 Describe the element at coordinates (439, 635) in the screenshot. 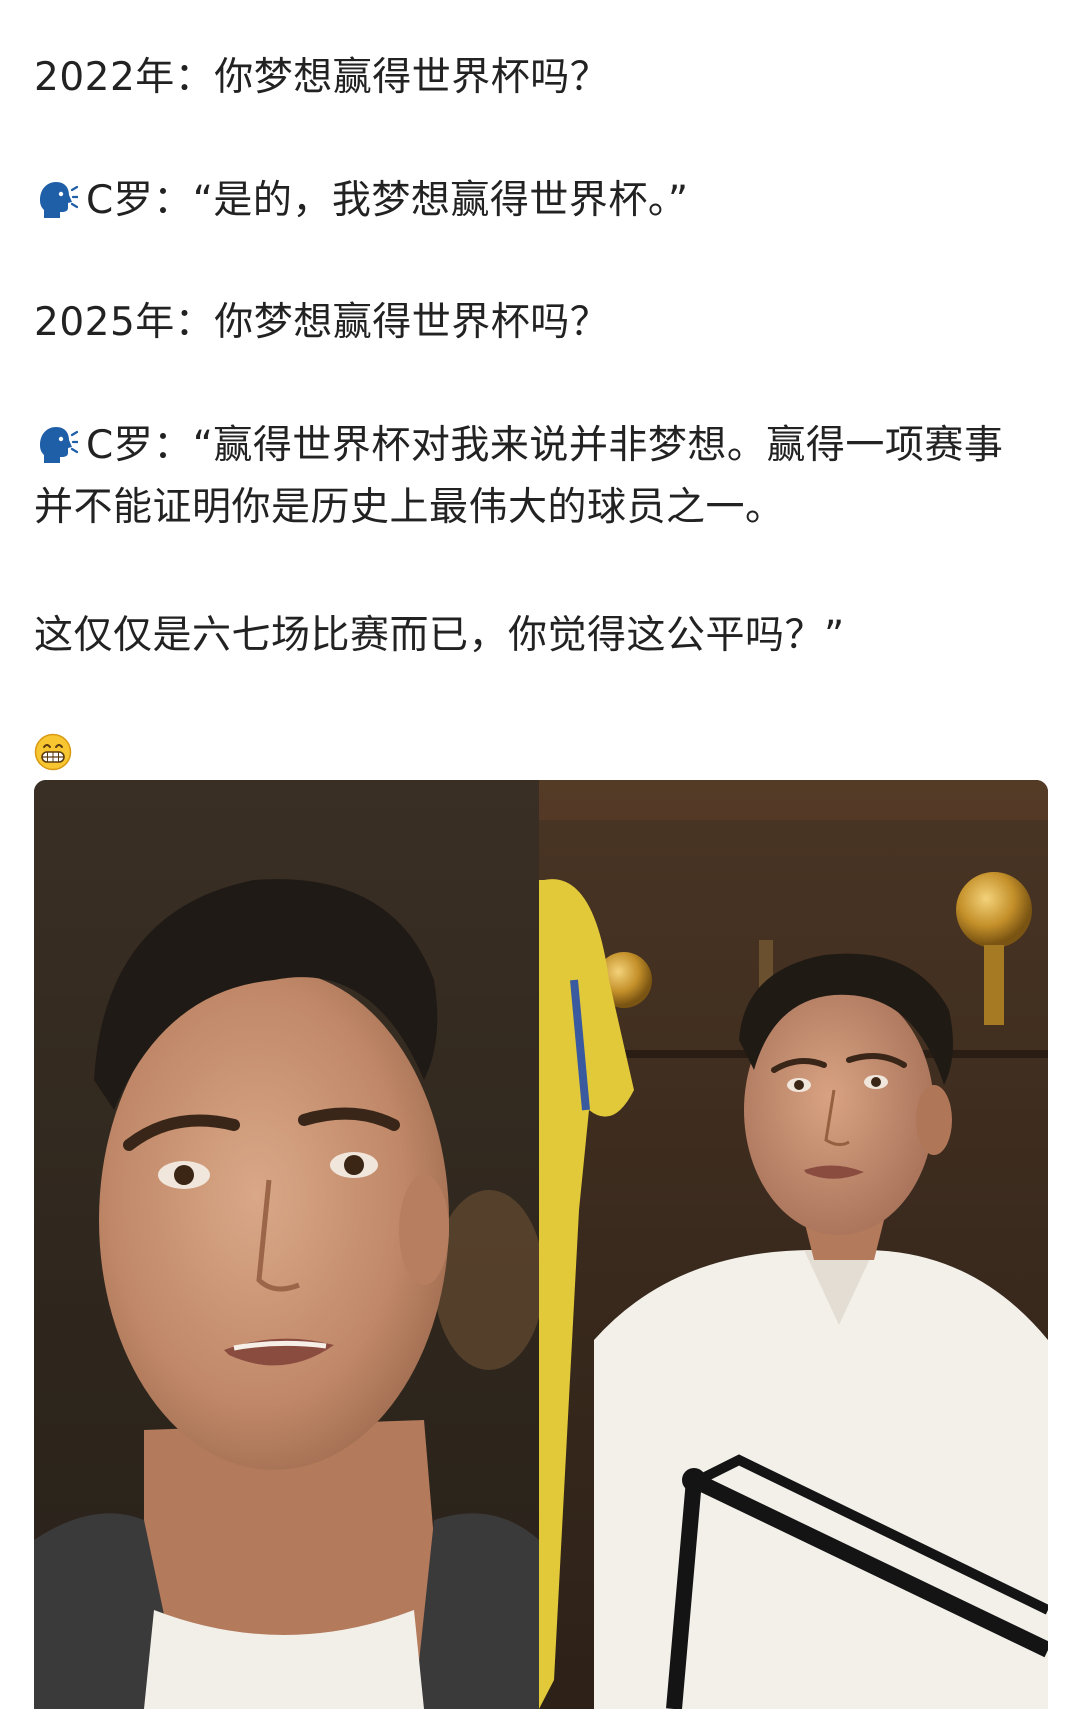

I see `answer-2025-continuation: 这仅仅是六七场比赛而已，你觉得这公平吗？”` at that location.